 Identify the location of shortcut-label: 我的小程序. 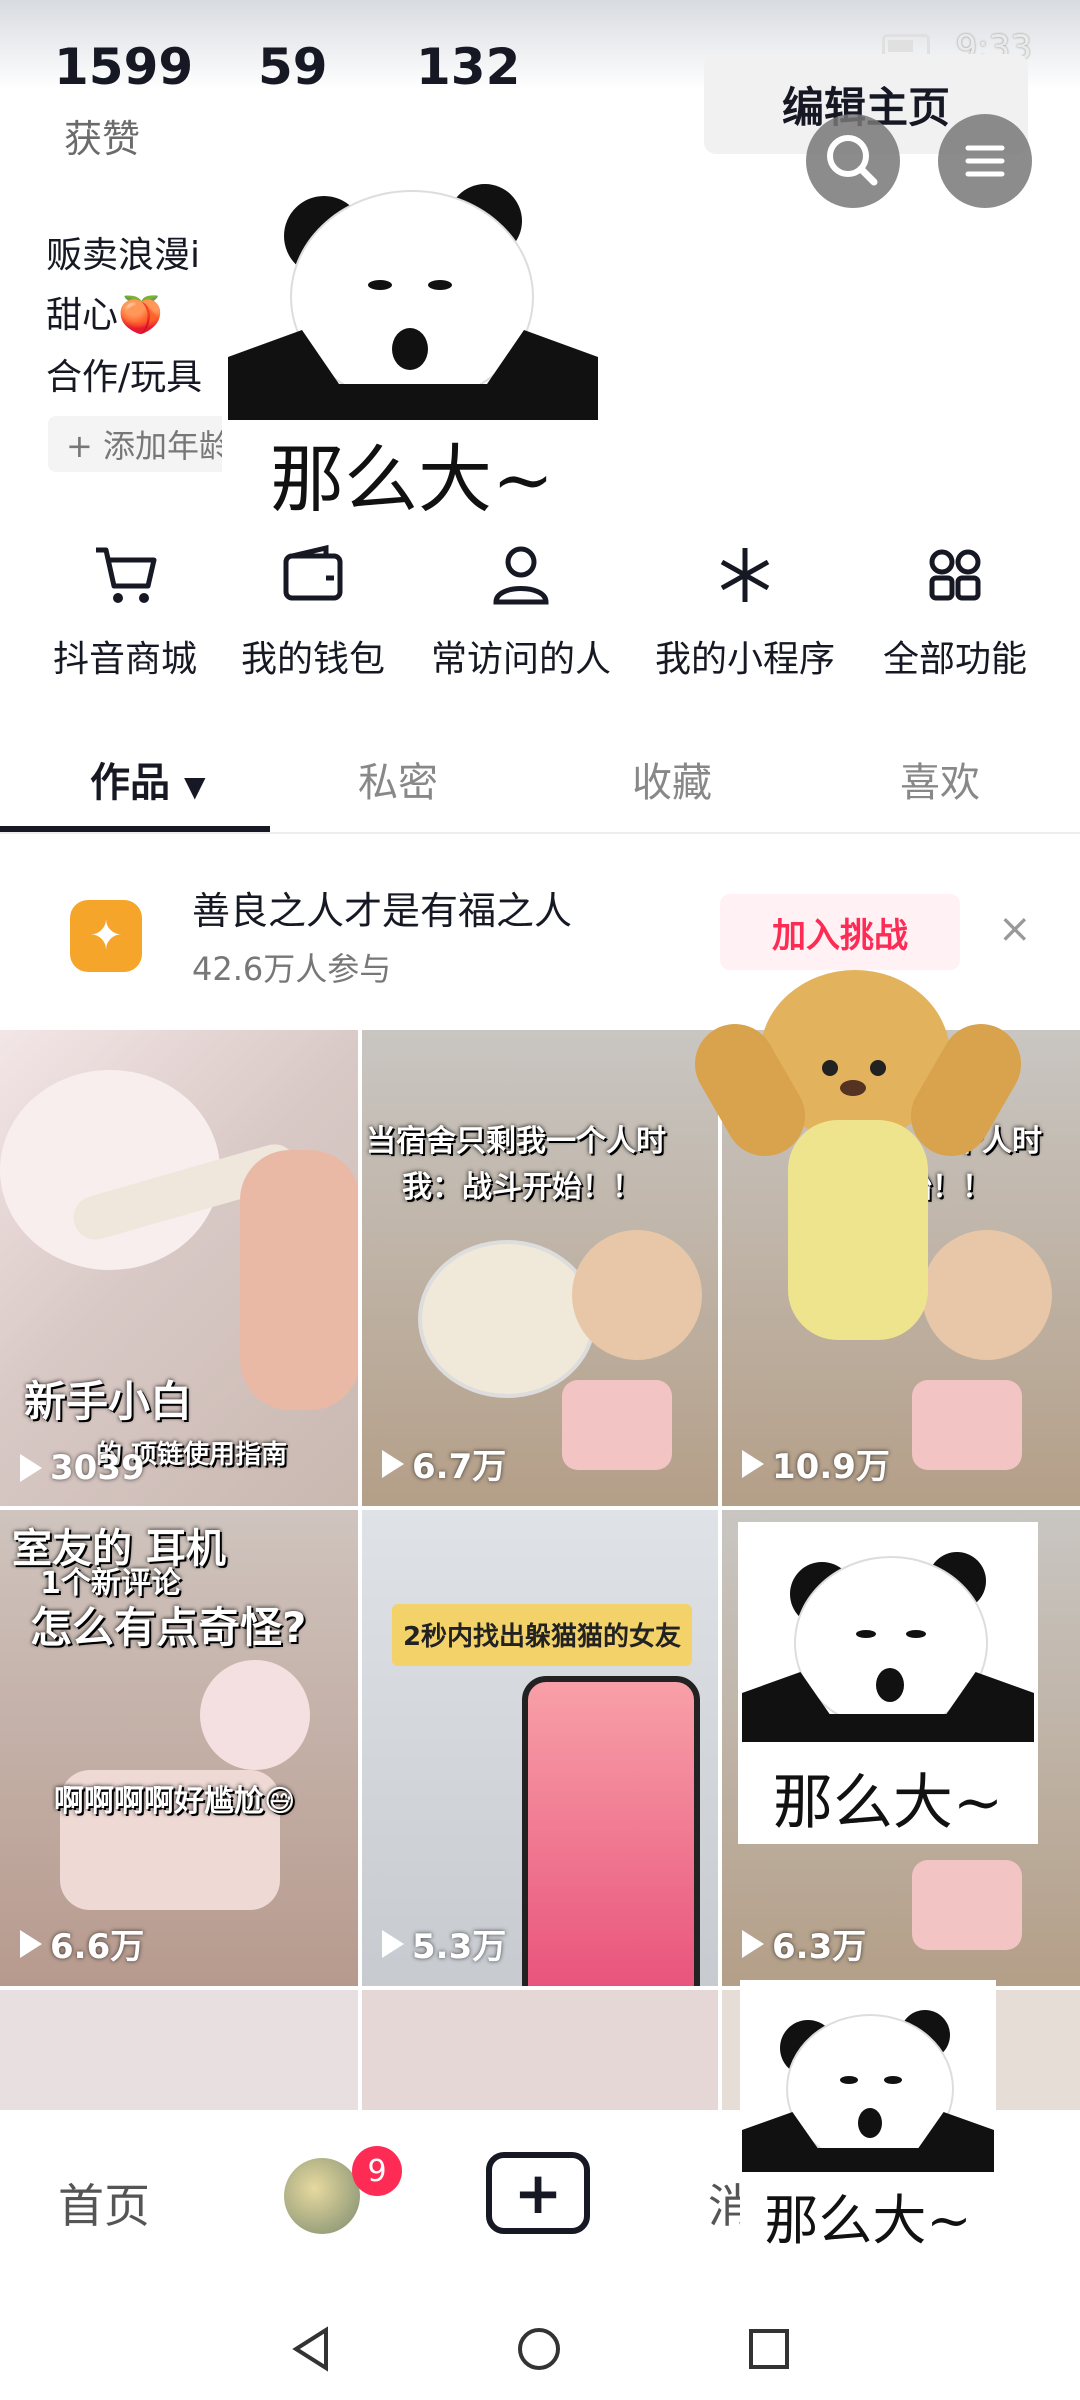
(744, 659).